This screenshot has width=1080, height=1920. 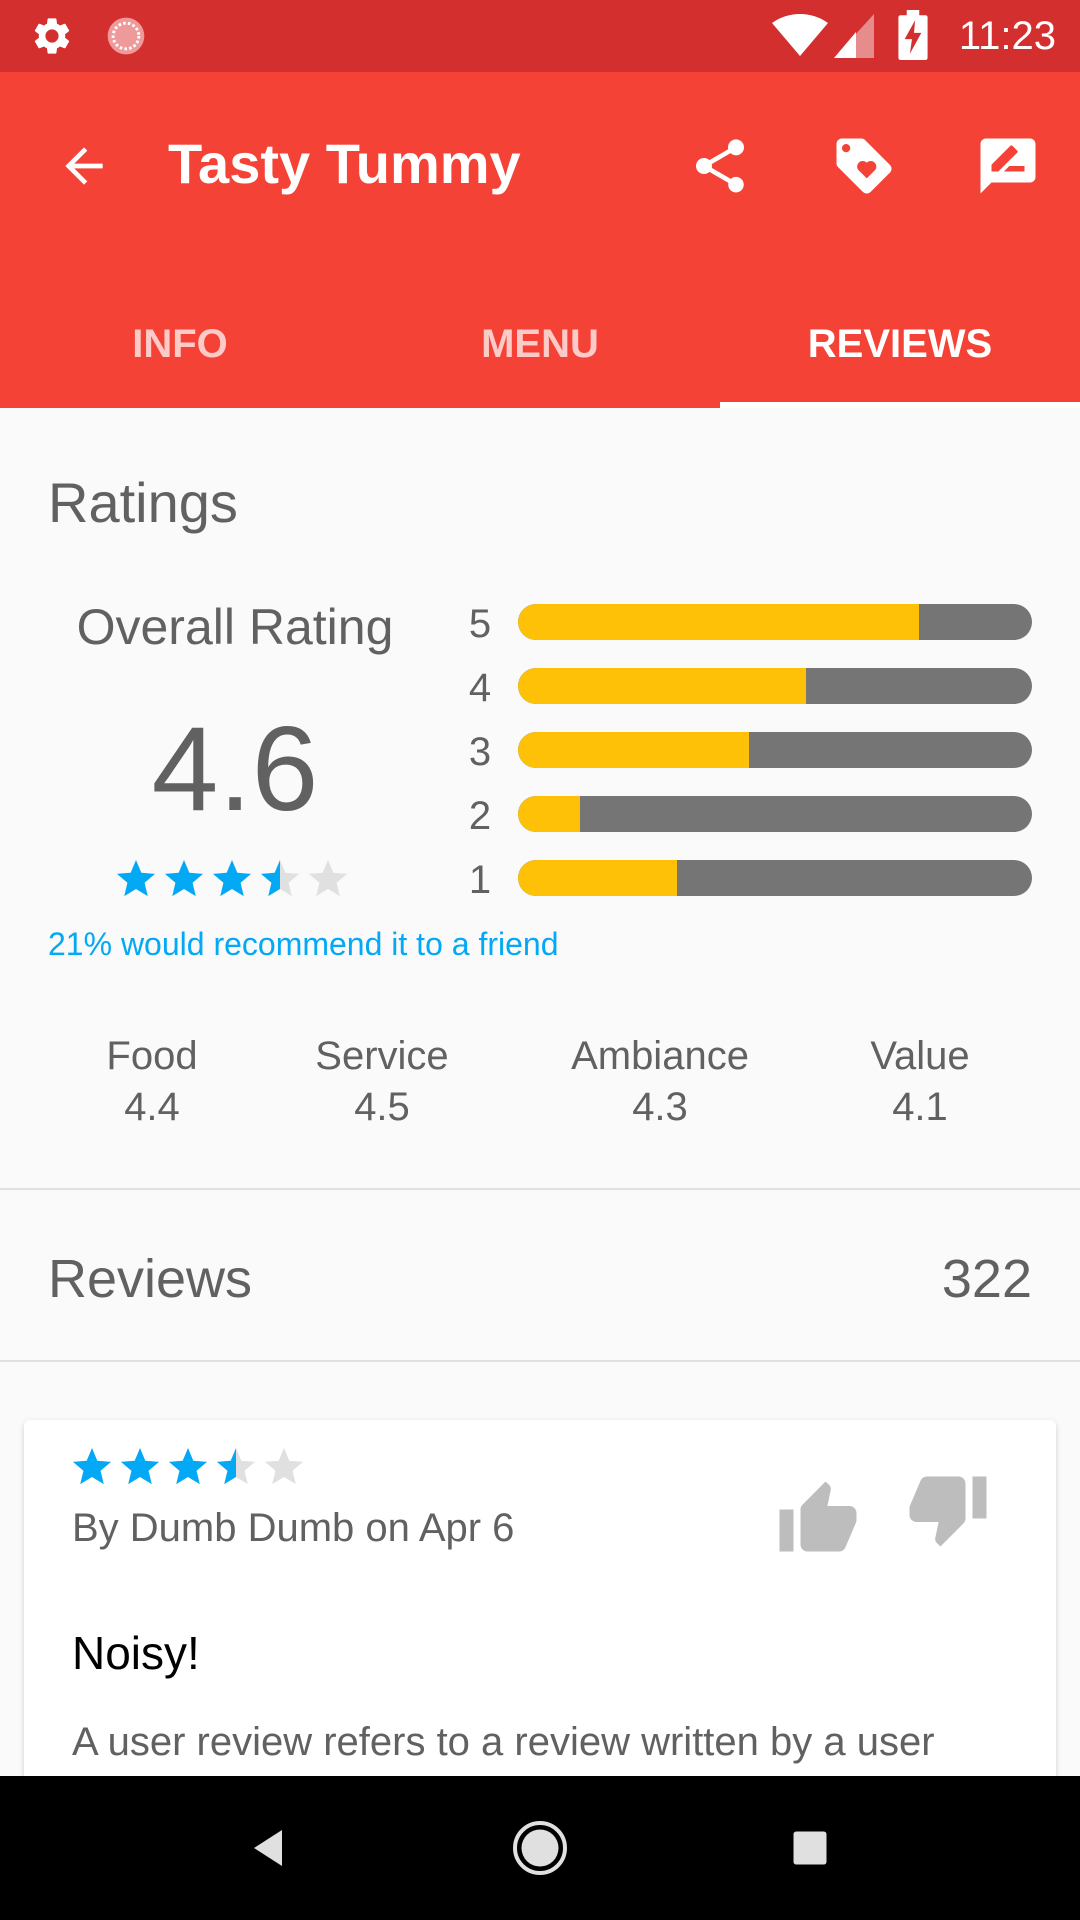 I want to click on subrating-label: Food, so click(x=152, y=1056).